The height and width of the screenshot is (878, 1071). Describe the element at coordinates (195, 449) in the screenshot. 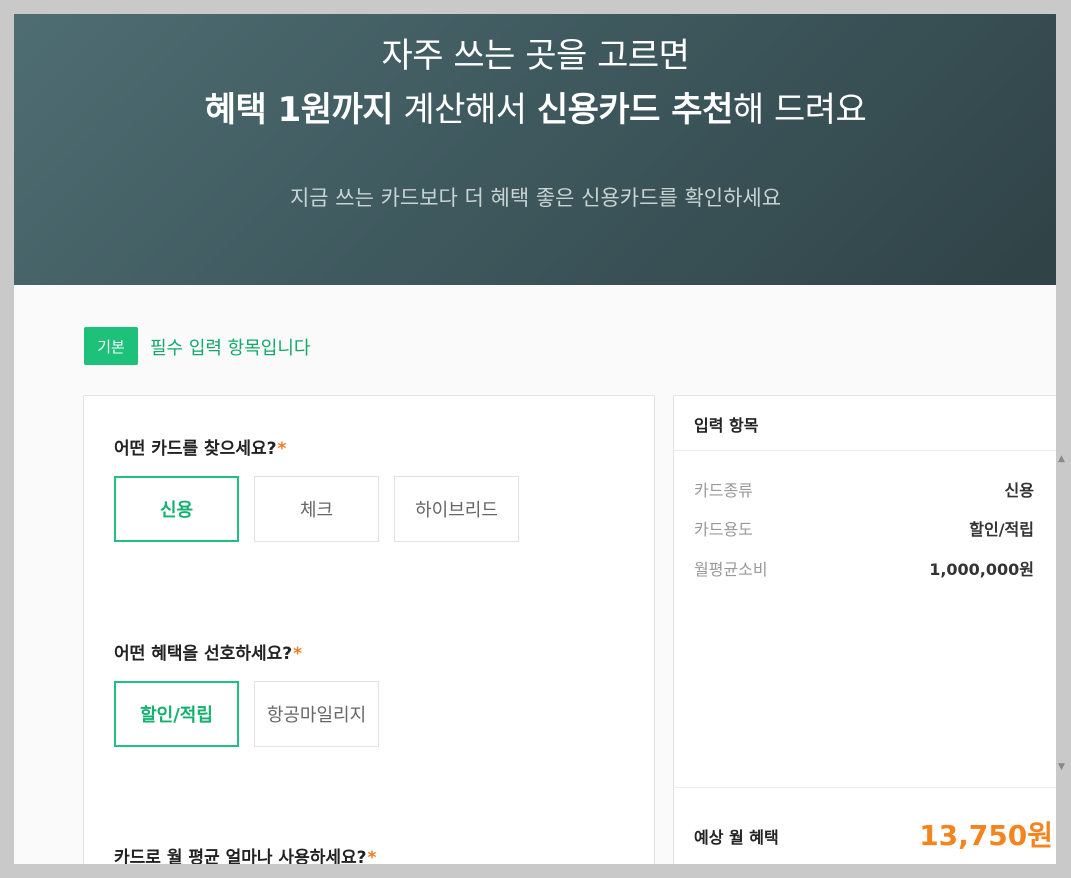

I see `question-card-type-label: 어떤 카드를 찾으세요?` at that location.